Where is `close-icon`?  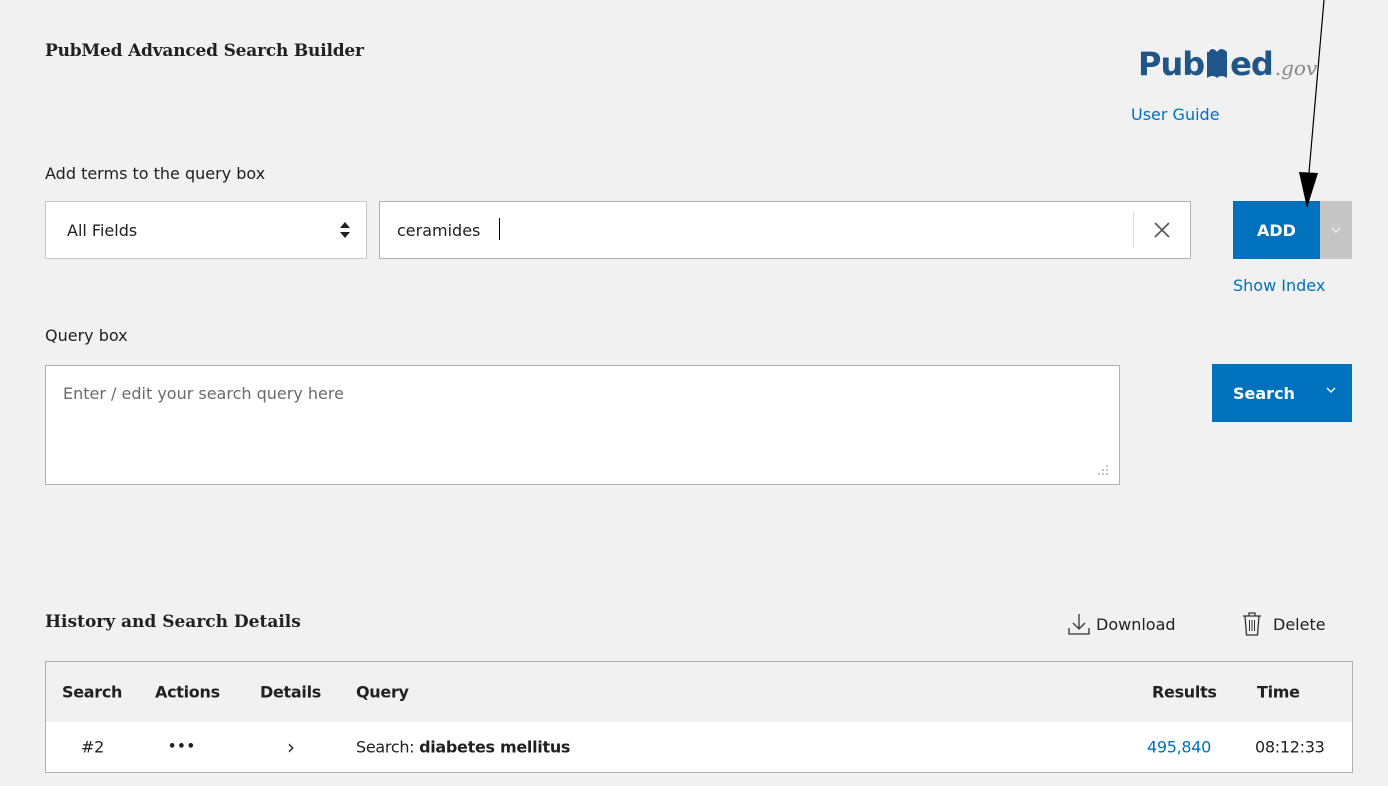
close-icon is located at coordinates (1162, 230).